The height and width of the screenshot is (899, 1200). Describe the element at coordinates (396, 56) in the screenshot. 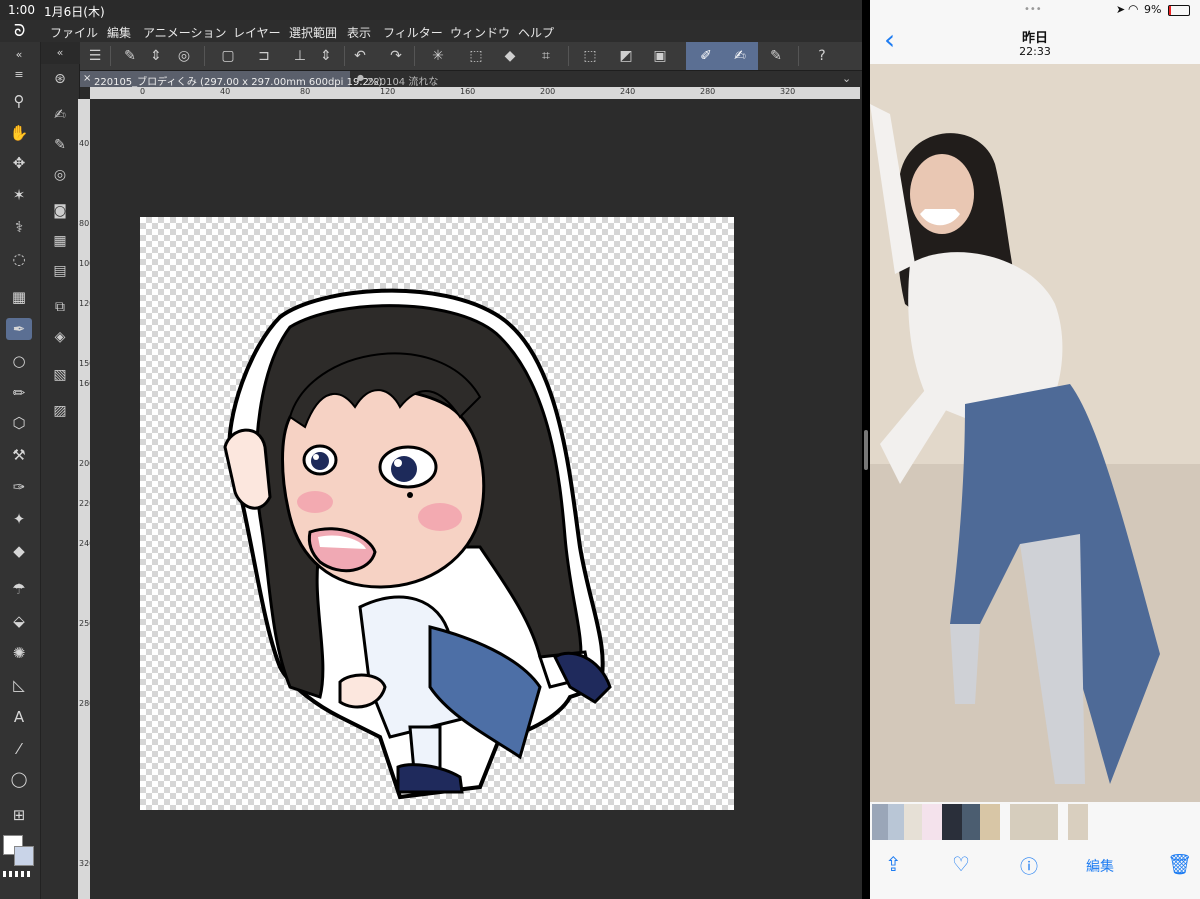

I see `redo-icon: ↷` at that location.